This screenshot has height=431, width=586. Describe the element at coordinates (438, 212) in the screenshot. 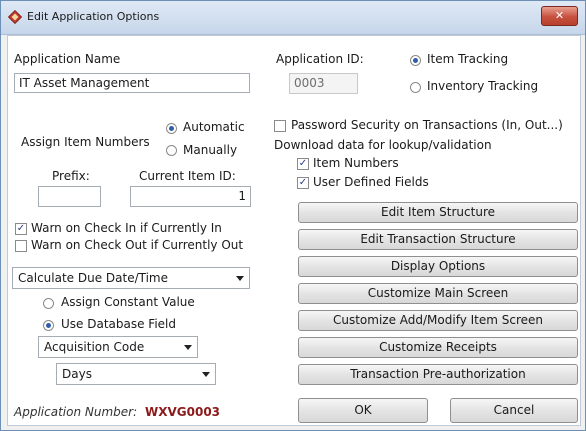

I see `edit-item-structure-button: Edit Item Structure` at that location.